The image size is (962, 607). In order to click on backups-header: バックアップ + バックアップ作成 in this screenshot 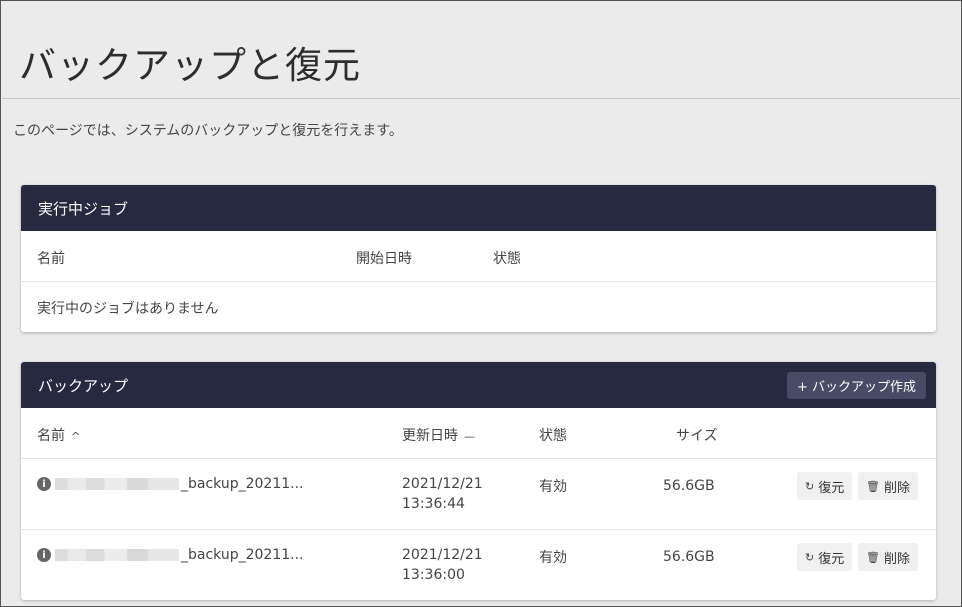, I will do `click(478, 385)`.